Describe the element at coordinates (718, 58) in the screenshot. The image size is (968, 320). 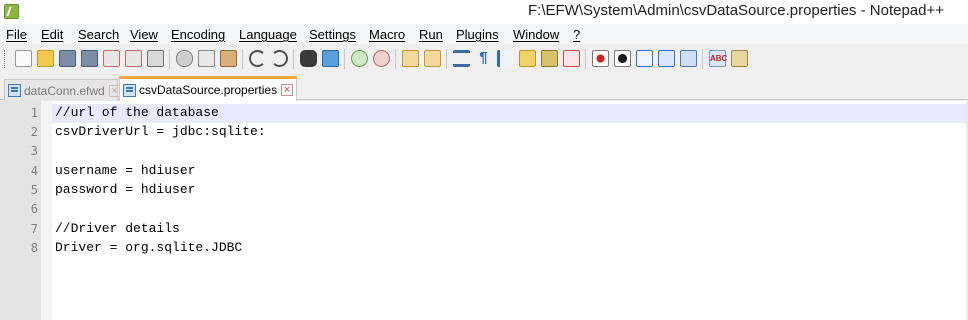
I see `spell-check-icon: ABC` at that location.